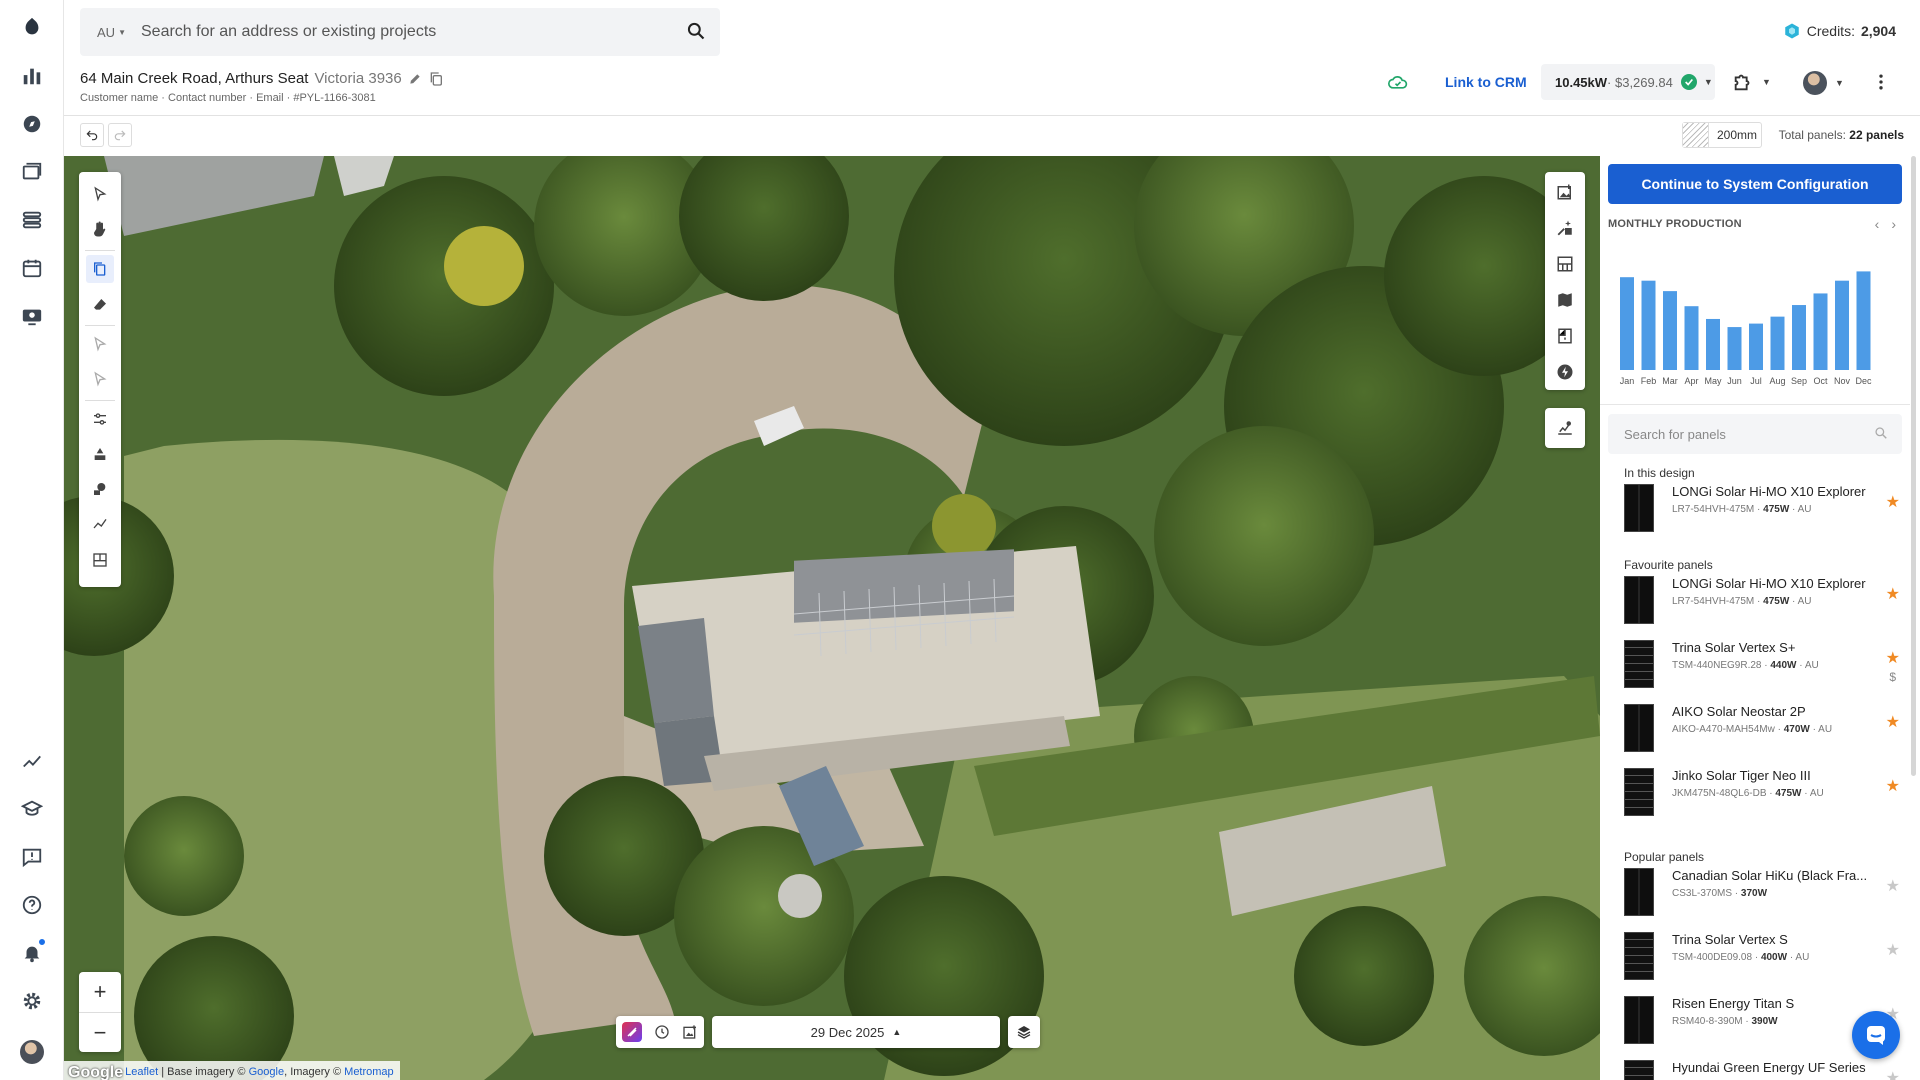 The height and width of the screenshot is (1080, 1920). Describe the element at coordinates (1863, 320) in the screenshot. I see `bar-dec` at that location.